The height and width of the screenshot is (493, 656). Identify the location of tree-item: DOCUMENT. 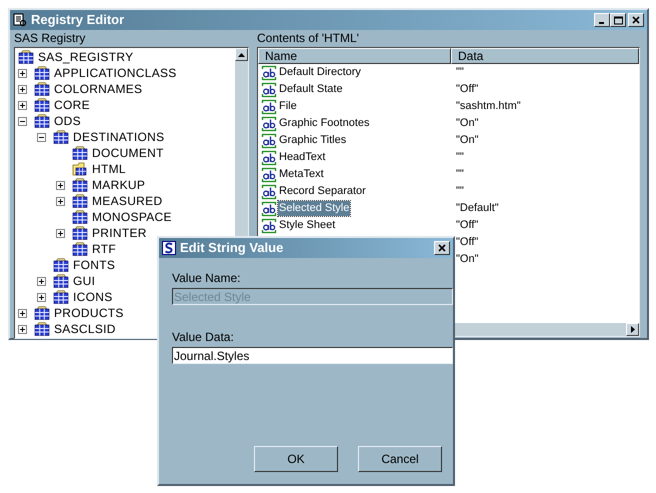
(128, 153).